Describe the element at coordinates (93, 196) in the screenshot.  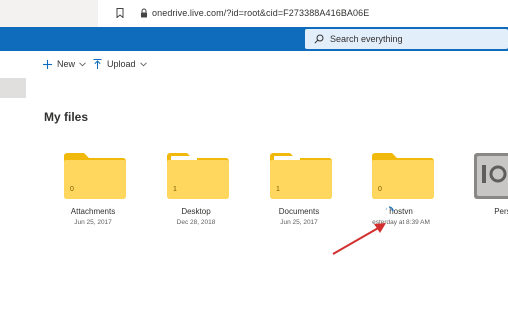
I see `folder-tile: 0 Attachments Jun 25, 2017` at that location.